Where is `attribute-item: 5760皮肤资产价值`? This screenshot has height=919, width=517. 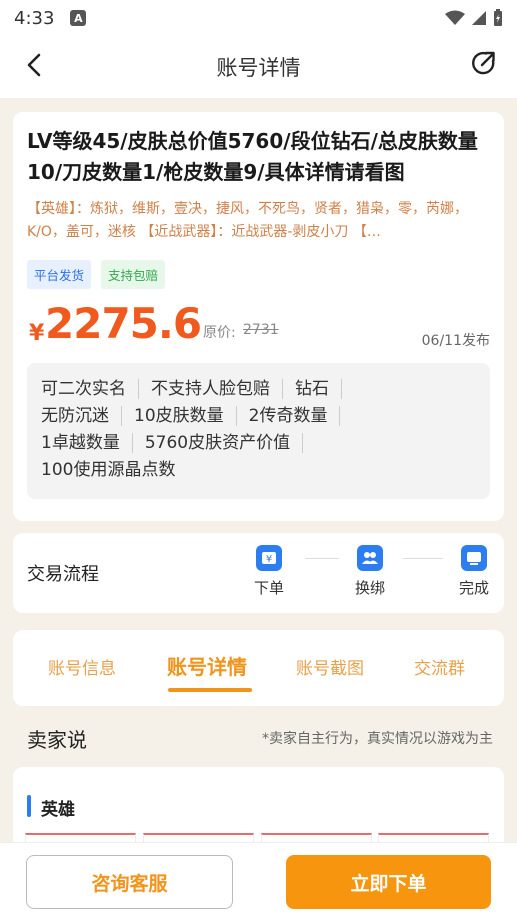
attribute-item: 5760皮肤资产价值 is located at coordinates (218, 442).